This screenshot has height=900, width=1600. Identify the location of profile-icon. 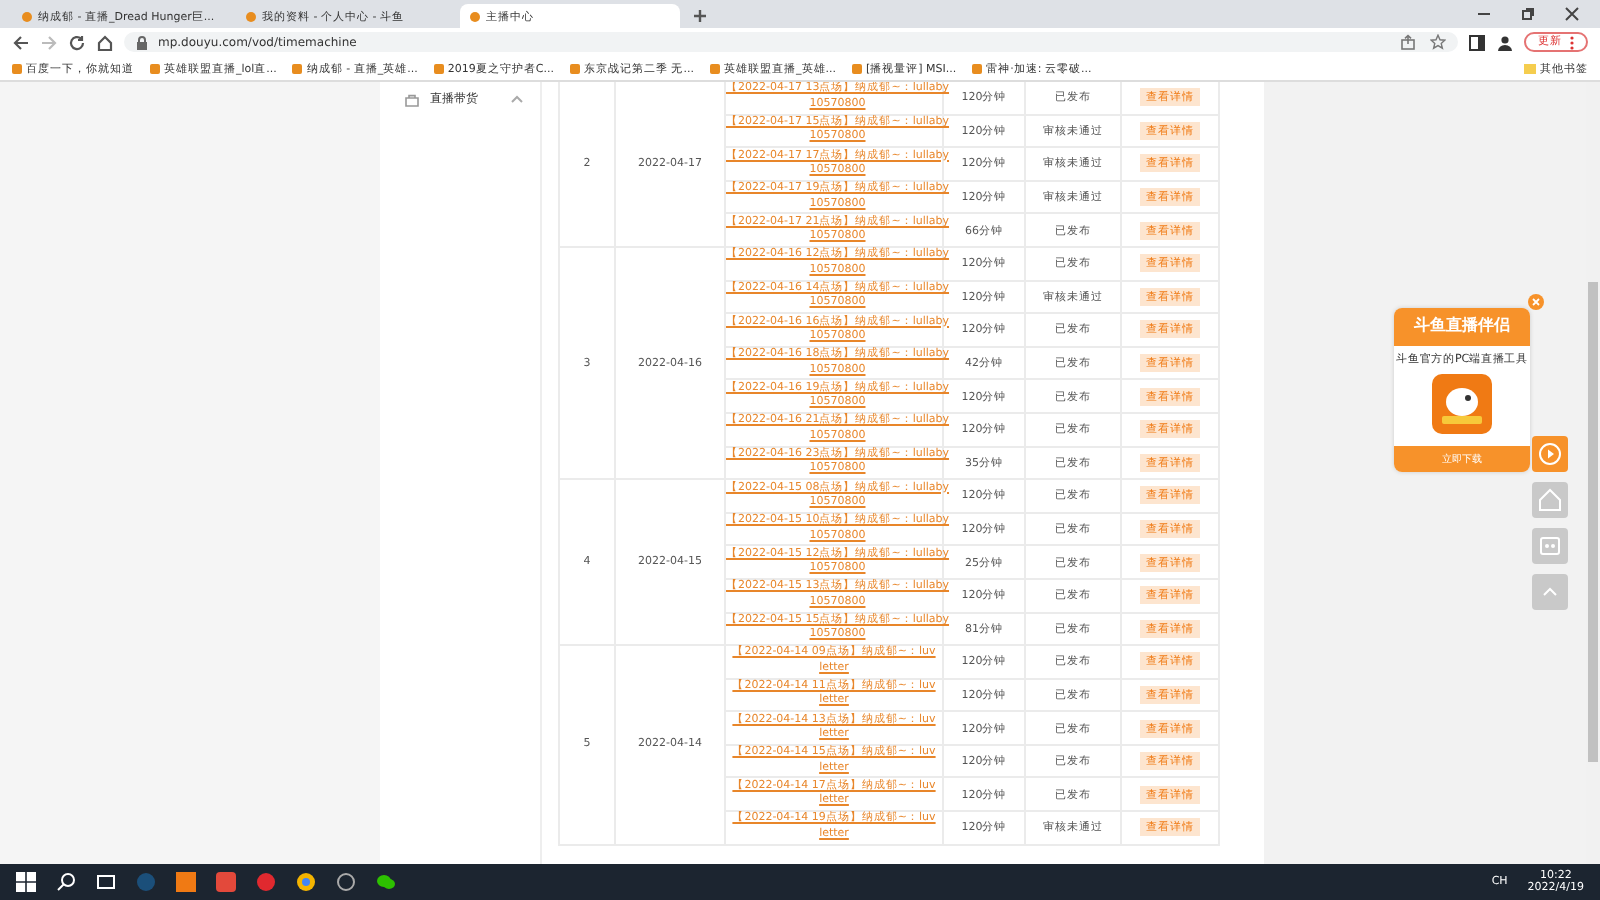
(1505, 42).